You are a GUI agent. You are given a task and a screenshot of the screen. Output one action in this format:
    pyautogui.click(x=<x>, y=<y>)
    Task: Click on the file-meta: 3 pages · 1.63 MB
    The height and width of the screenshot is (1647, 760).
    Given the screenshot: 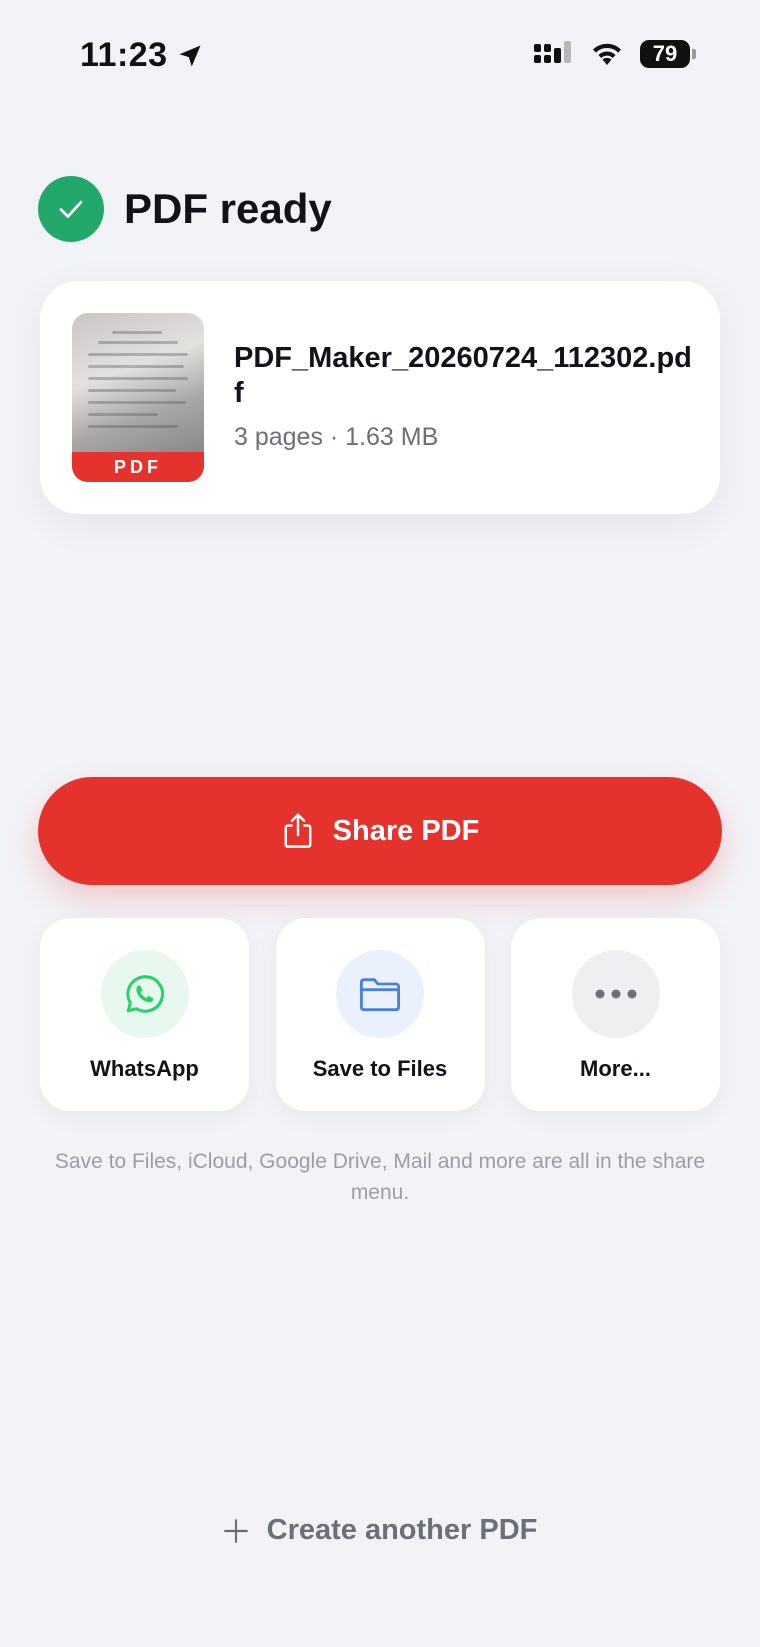 What is the action you would take?
    pyautogui.click(x=336, y=437)
    